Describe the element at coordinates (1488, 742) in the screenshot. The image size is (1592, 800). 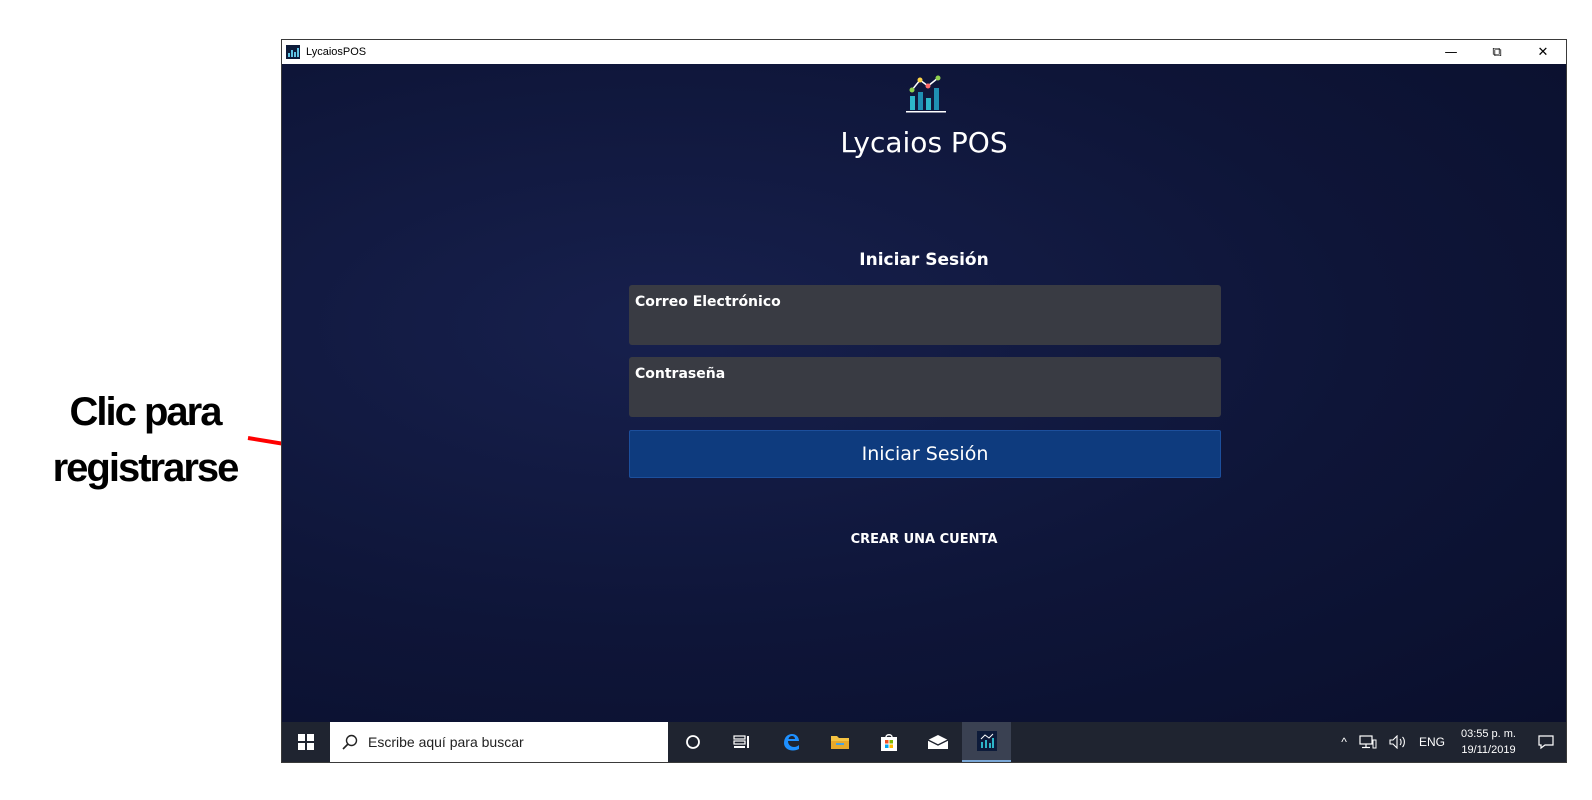
I see `clock: 03:55 p. m. 19/11/2019` at that location.